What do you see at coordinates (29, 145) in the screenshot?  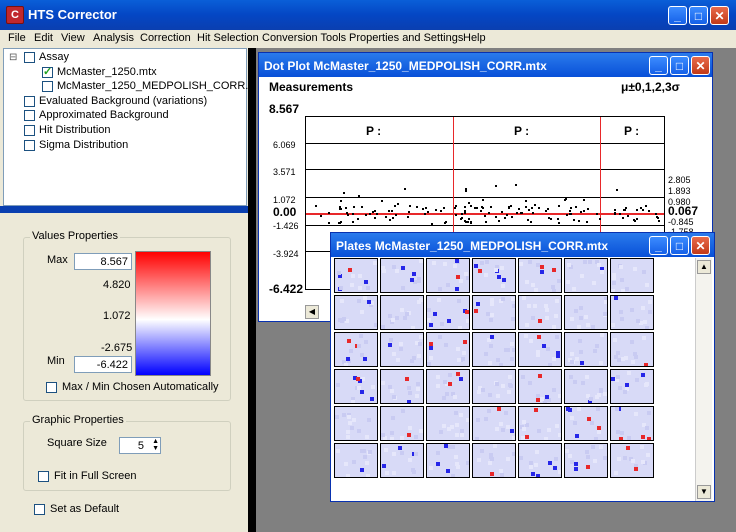 I see `sigma-distribution-checkbox` at bounding box center [29, 145].